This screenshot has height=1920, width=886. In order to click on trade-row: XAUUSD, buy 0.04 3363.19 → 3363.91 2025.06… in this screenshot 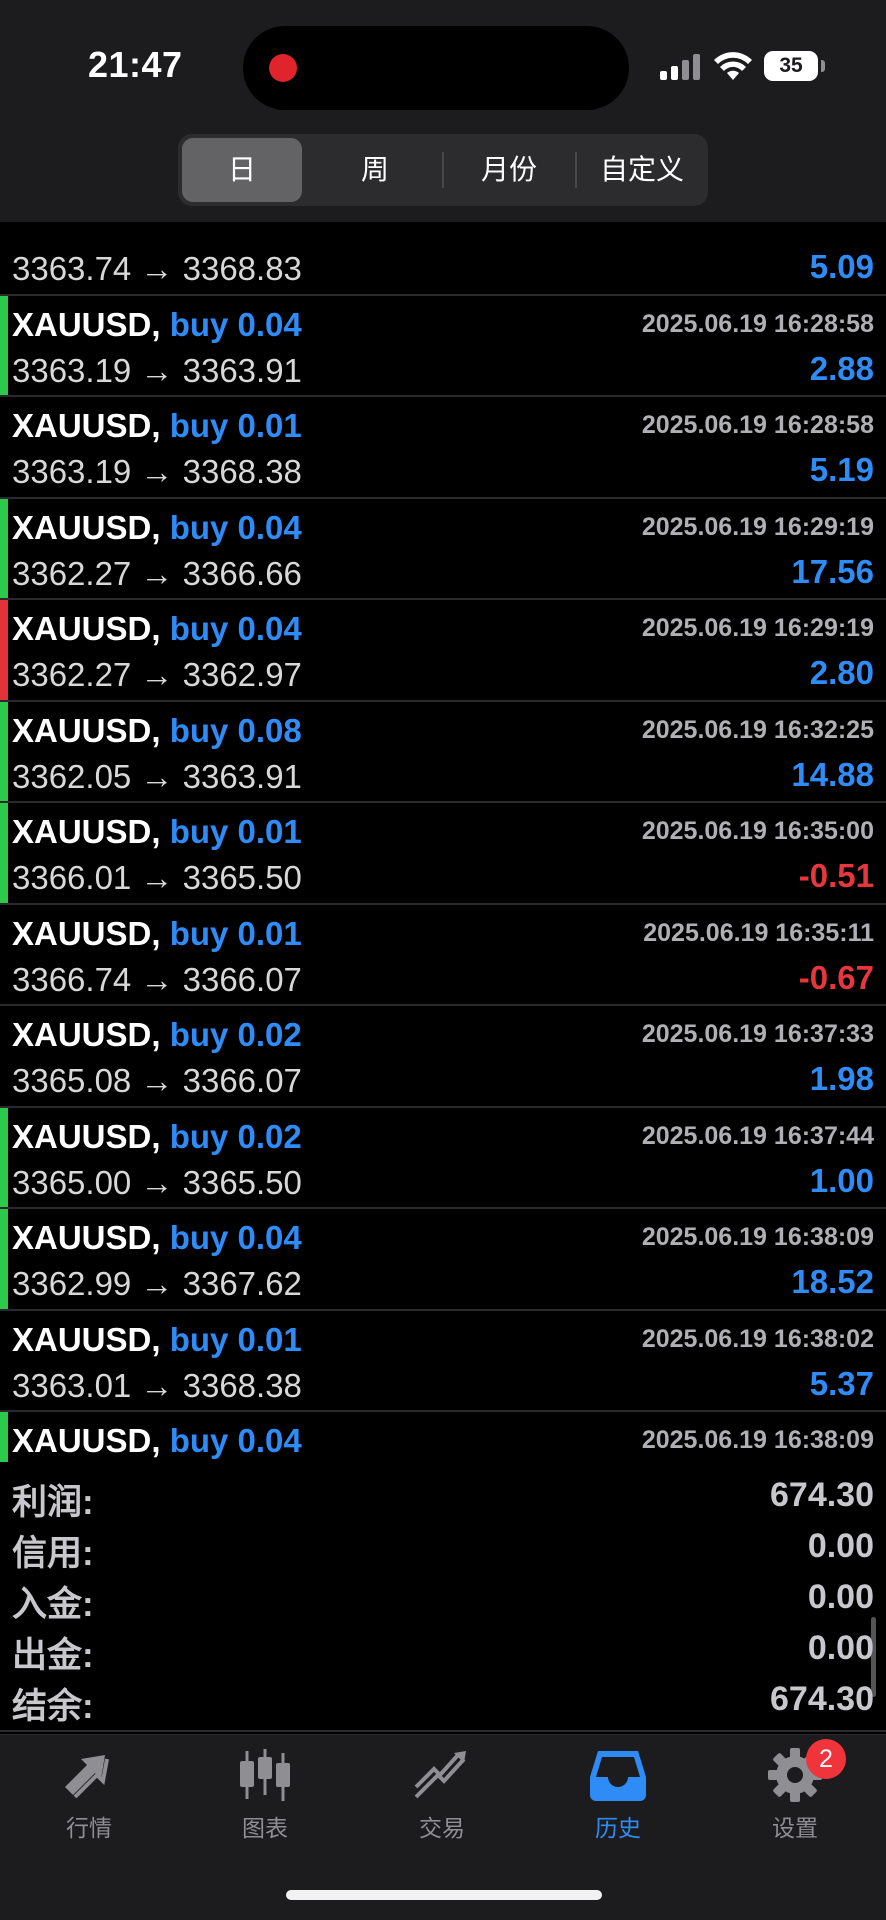, I will do `click(443, 346)`.